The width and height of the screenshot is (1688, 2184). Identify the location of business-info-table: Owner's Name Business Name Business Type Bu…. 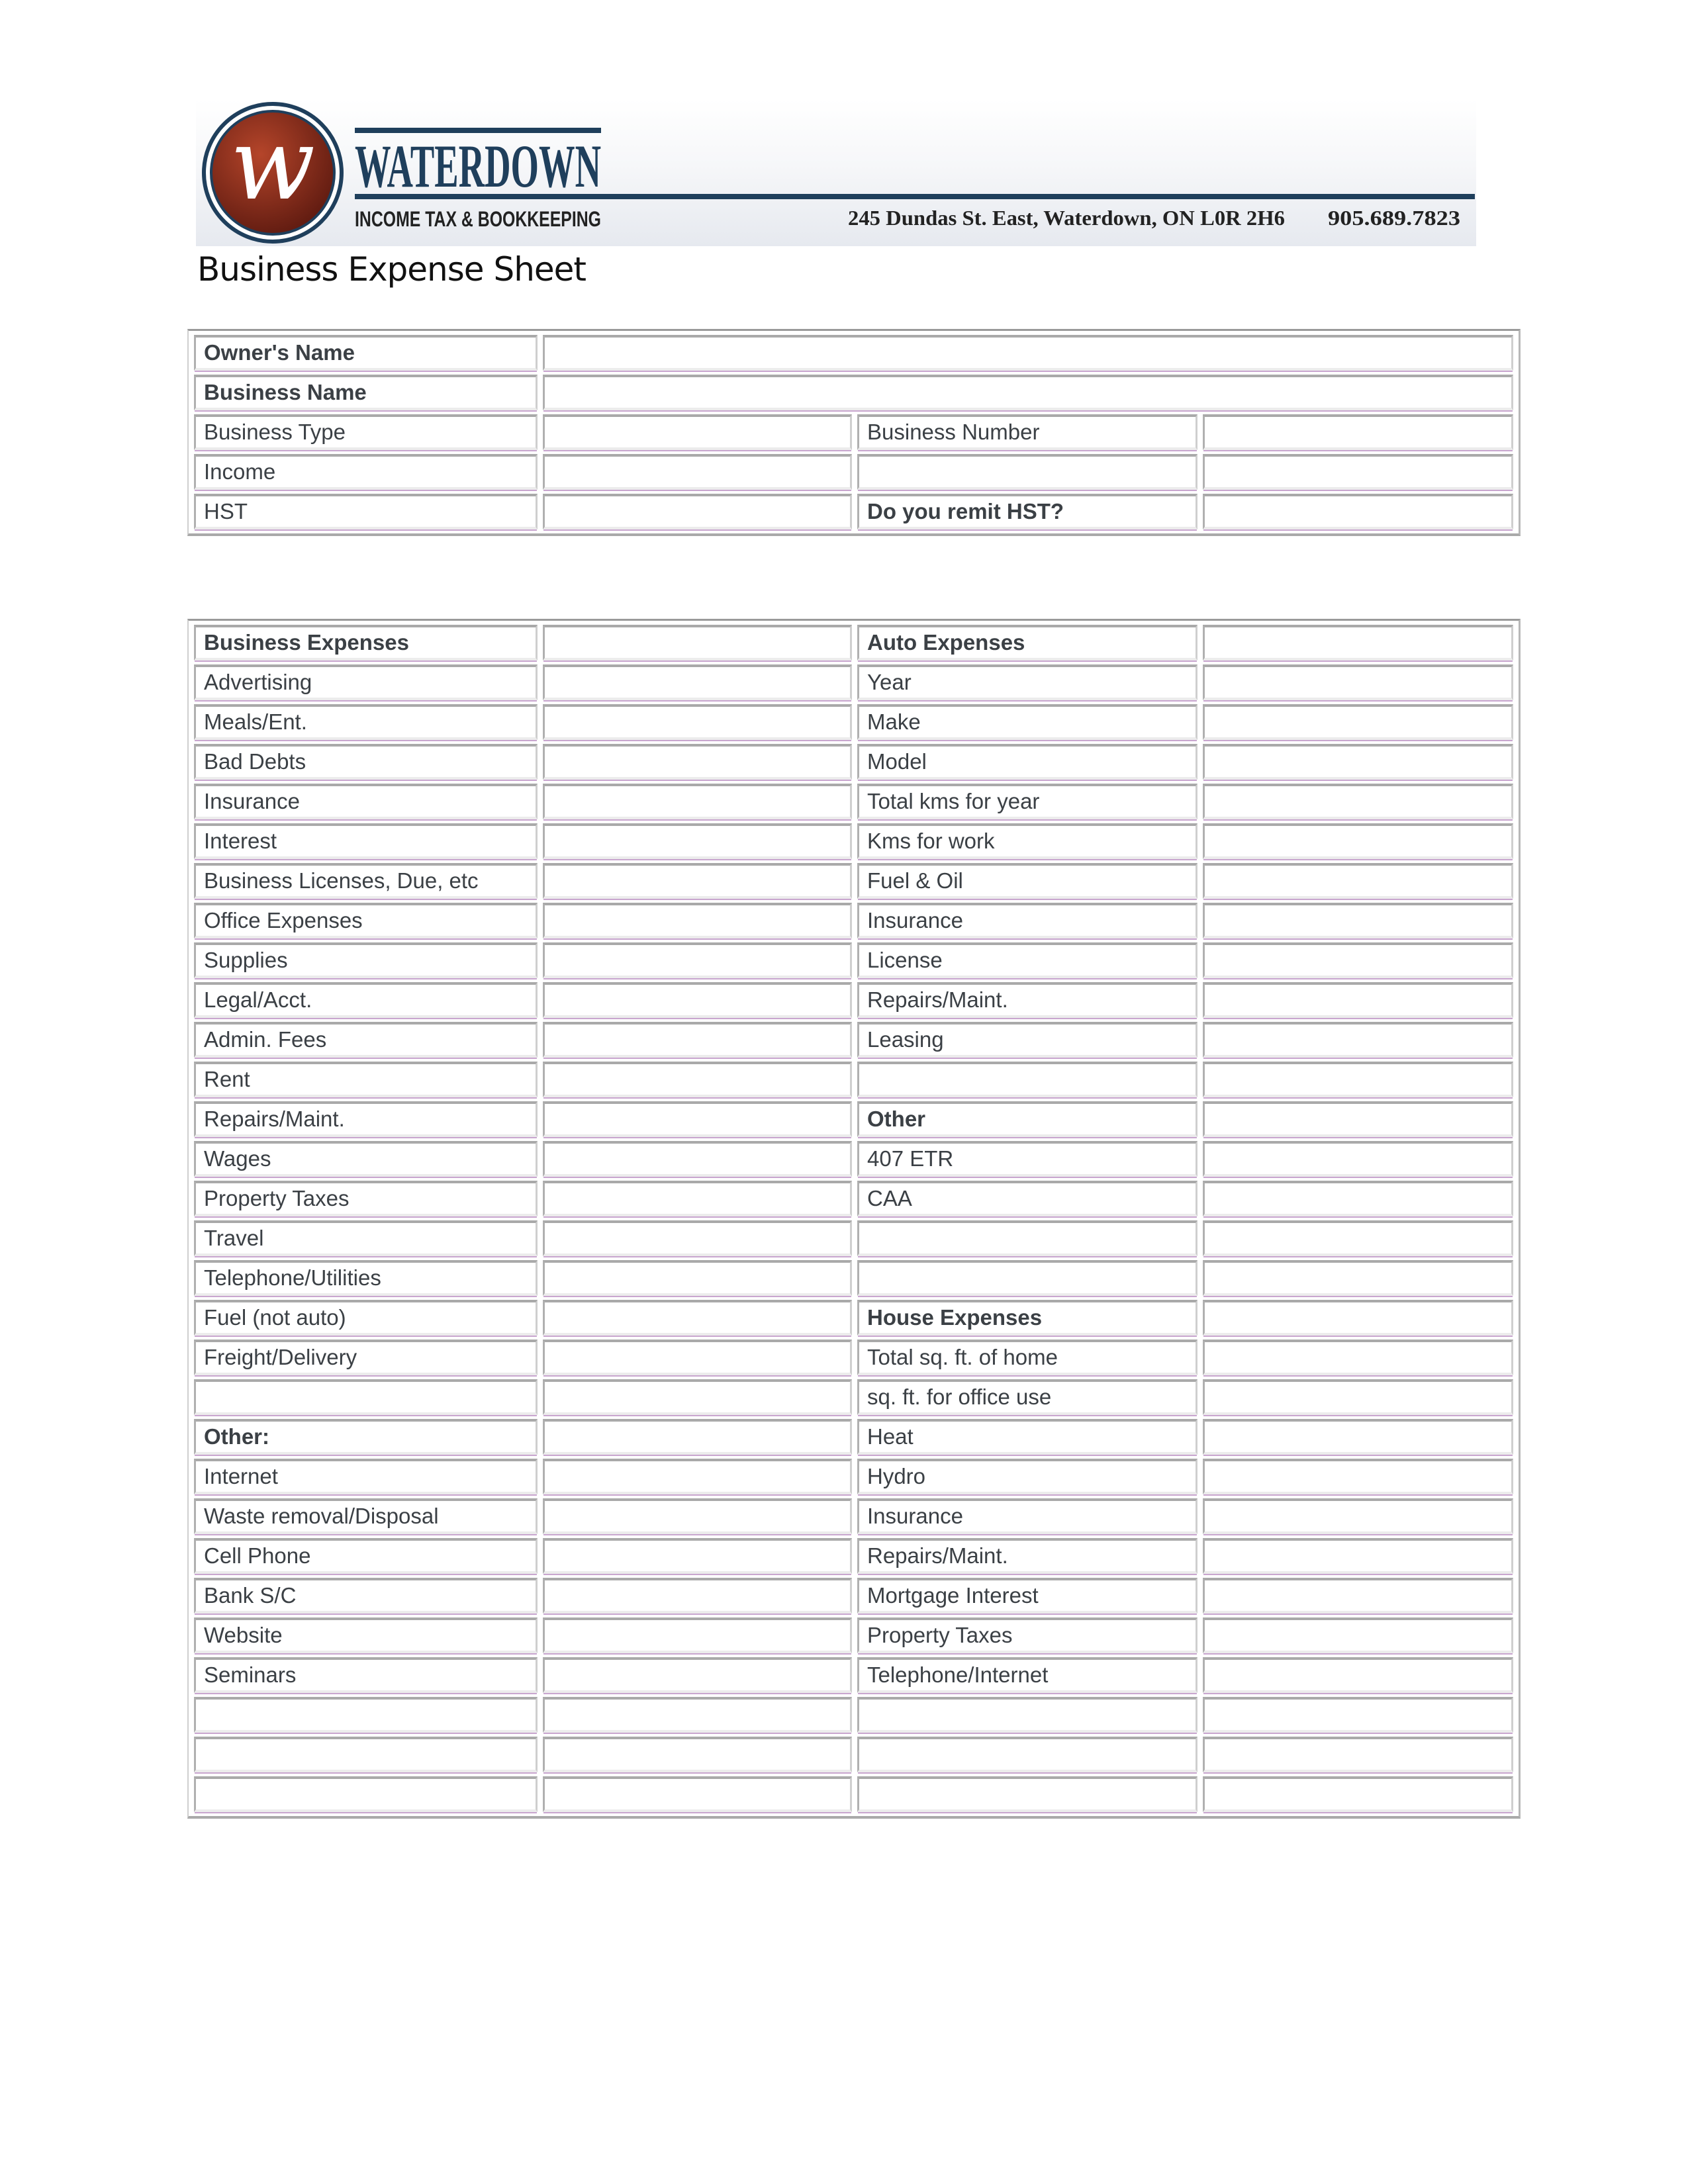
(854, 432).